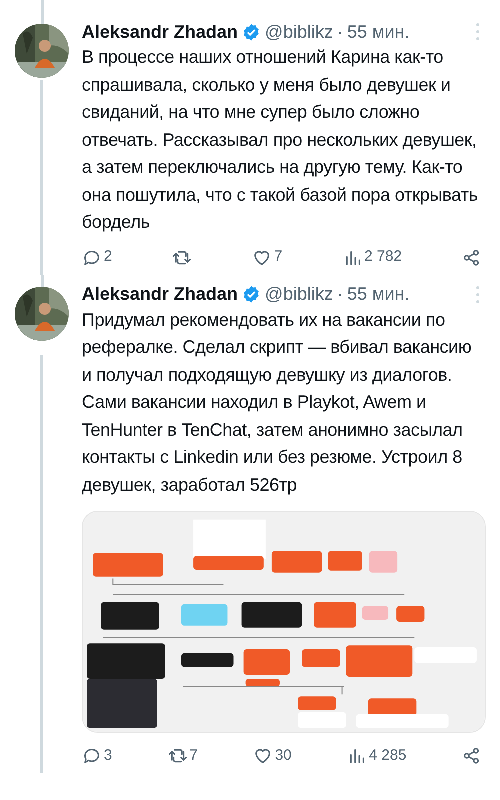 The width and height of the screenshot is (500, 800). Describe the element at coordinates (388, 756) in the screenshot. I see `views-count: 4 285` at that location.